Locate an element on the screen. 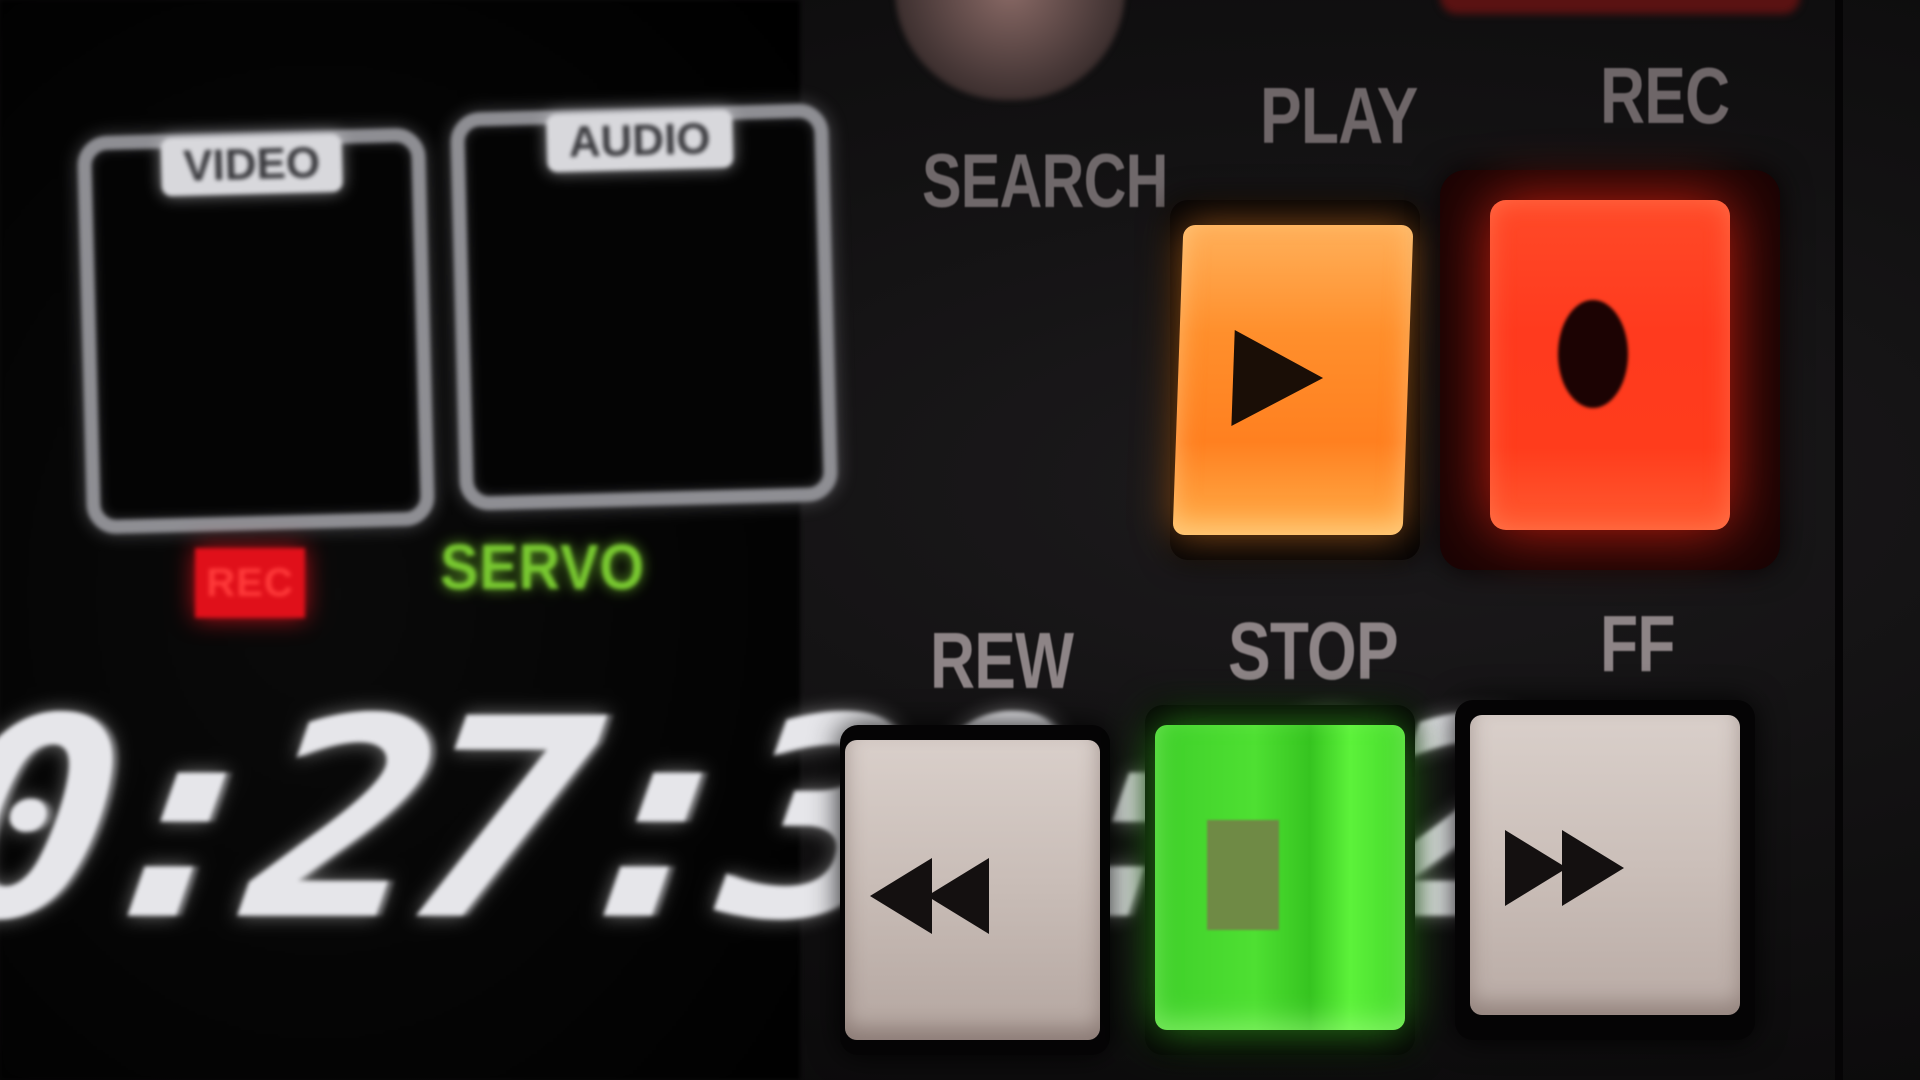  ff-label: FF is located at coordinates (1637, 643).